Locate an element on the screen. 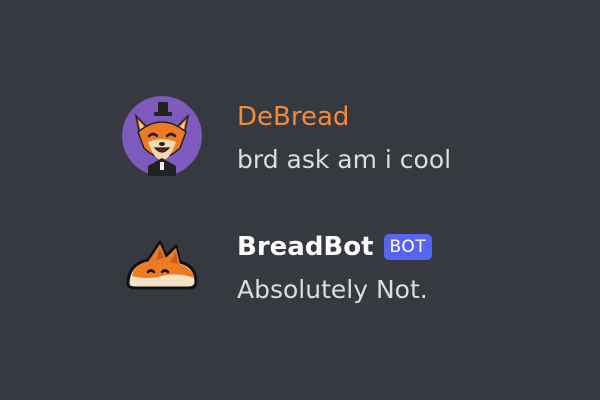  bread-fox-bot-icon is located at coordinates (162, 265).